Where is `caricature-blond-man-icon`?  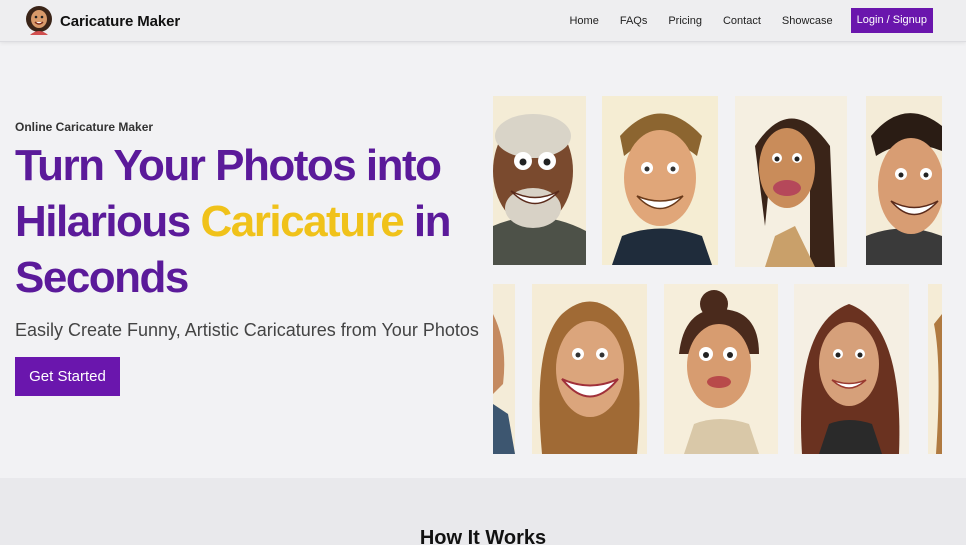 caricature-blond-man-icon is located at coordinates (660, 180).